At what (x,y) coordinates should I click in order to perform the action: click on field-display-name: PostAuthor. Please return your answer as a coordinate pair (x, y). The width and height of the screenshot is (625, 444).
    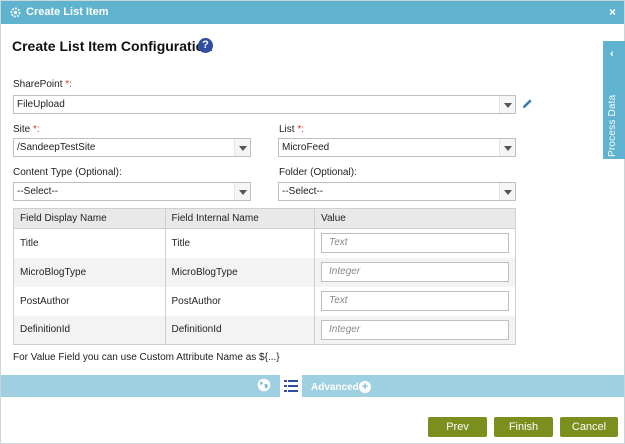
    Looking at the image, I should click on (89, 301).